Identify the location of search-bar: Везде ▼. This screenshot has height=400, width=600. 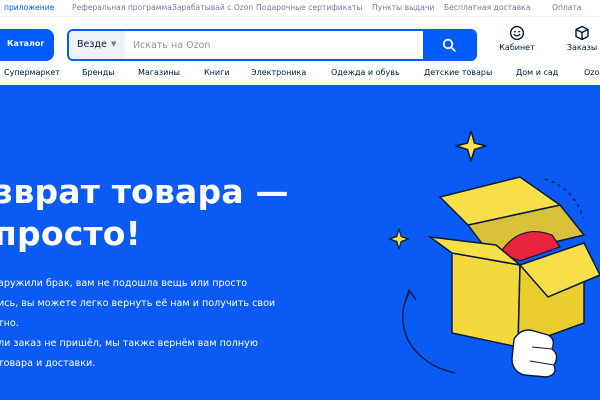
(272, 45).